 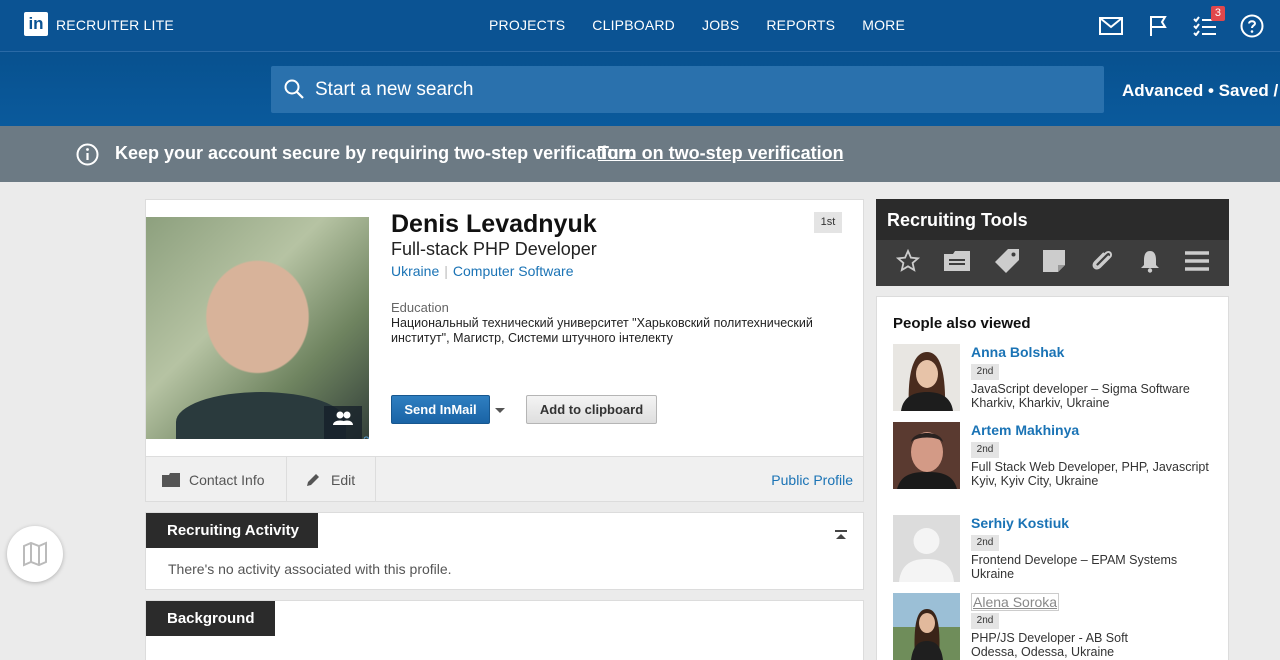 I want to click on degree-badge: 1st, so click(x=828, y=222).